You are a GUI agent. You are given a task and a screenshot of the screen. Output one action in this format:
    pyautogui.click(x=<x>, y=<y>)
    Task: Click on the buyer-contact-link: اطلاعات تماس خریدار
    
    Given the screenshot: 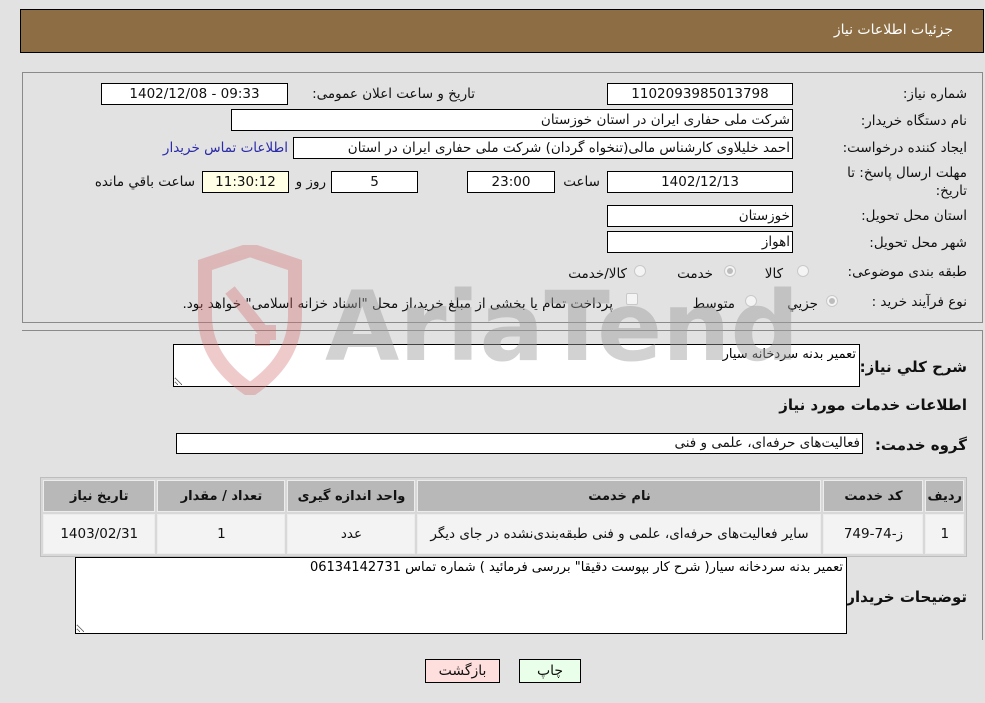 What is the action you would take?
    pyautogui.click(x=225, y=148)
    